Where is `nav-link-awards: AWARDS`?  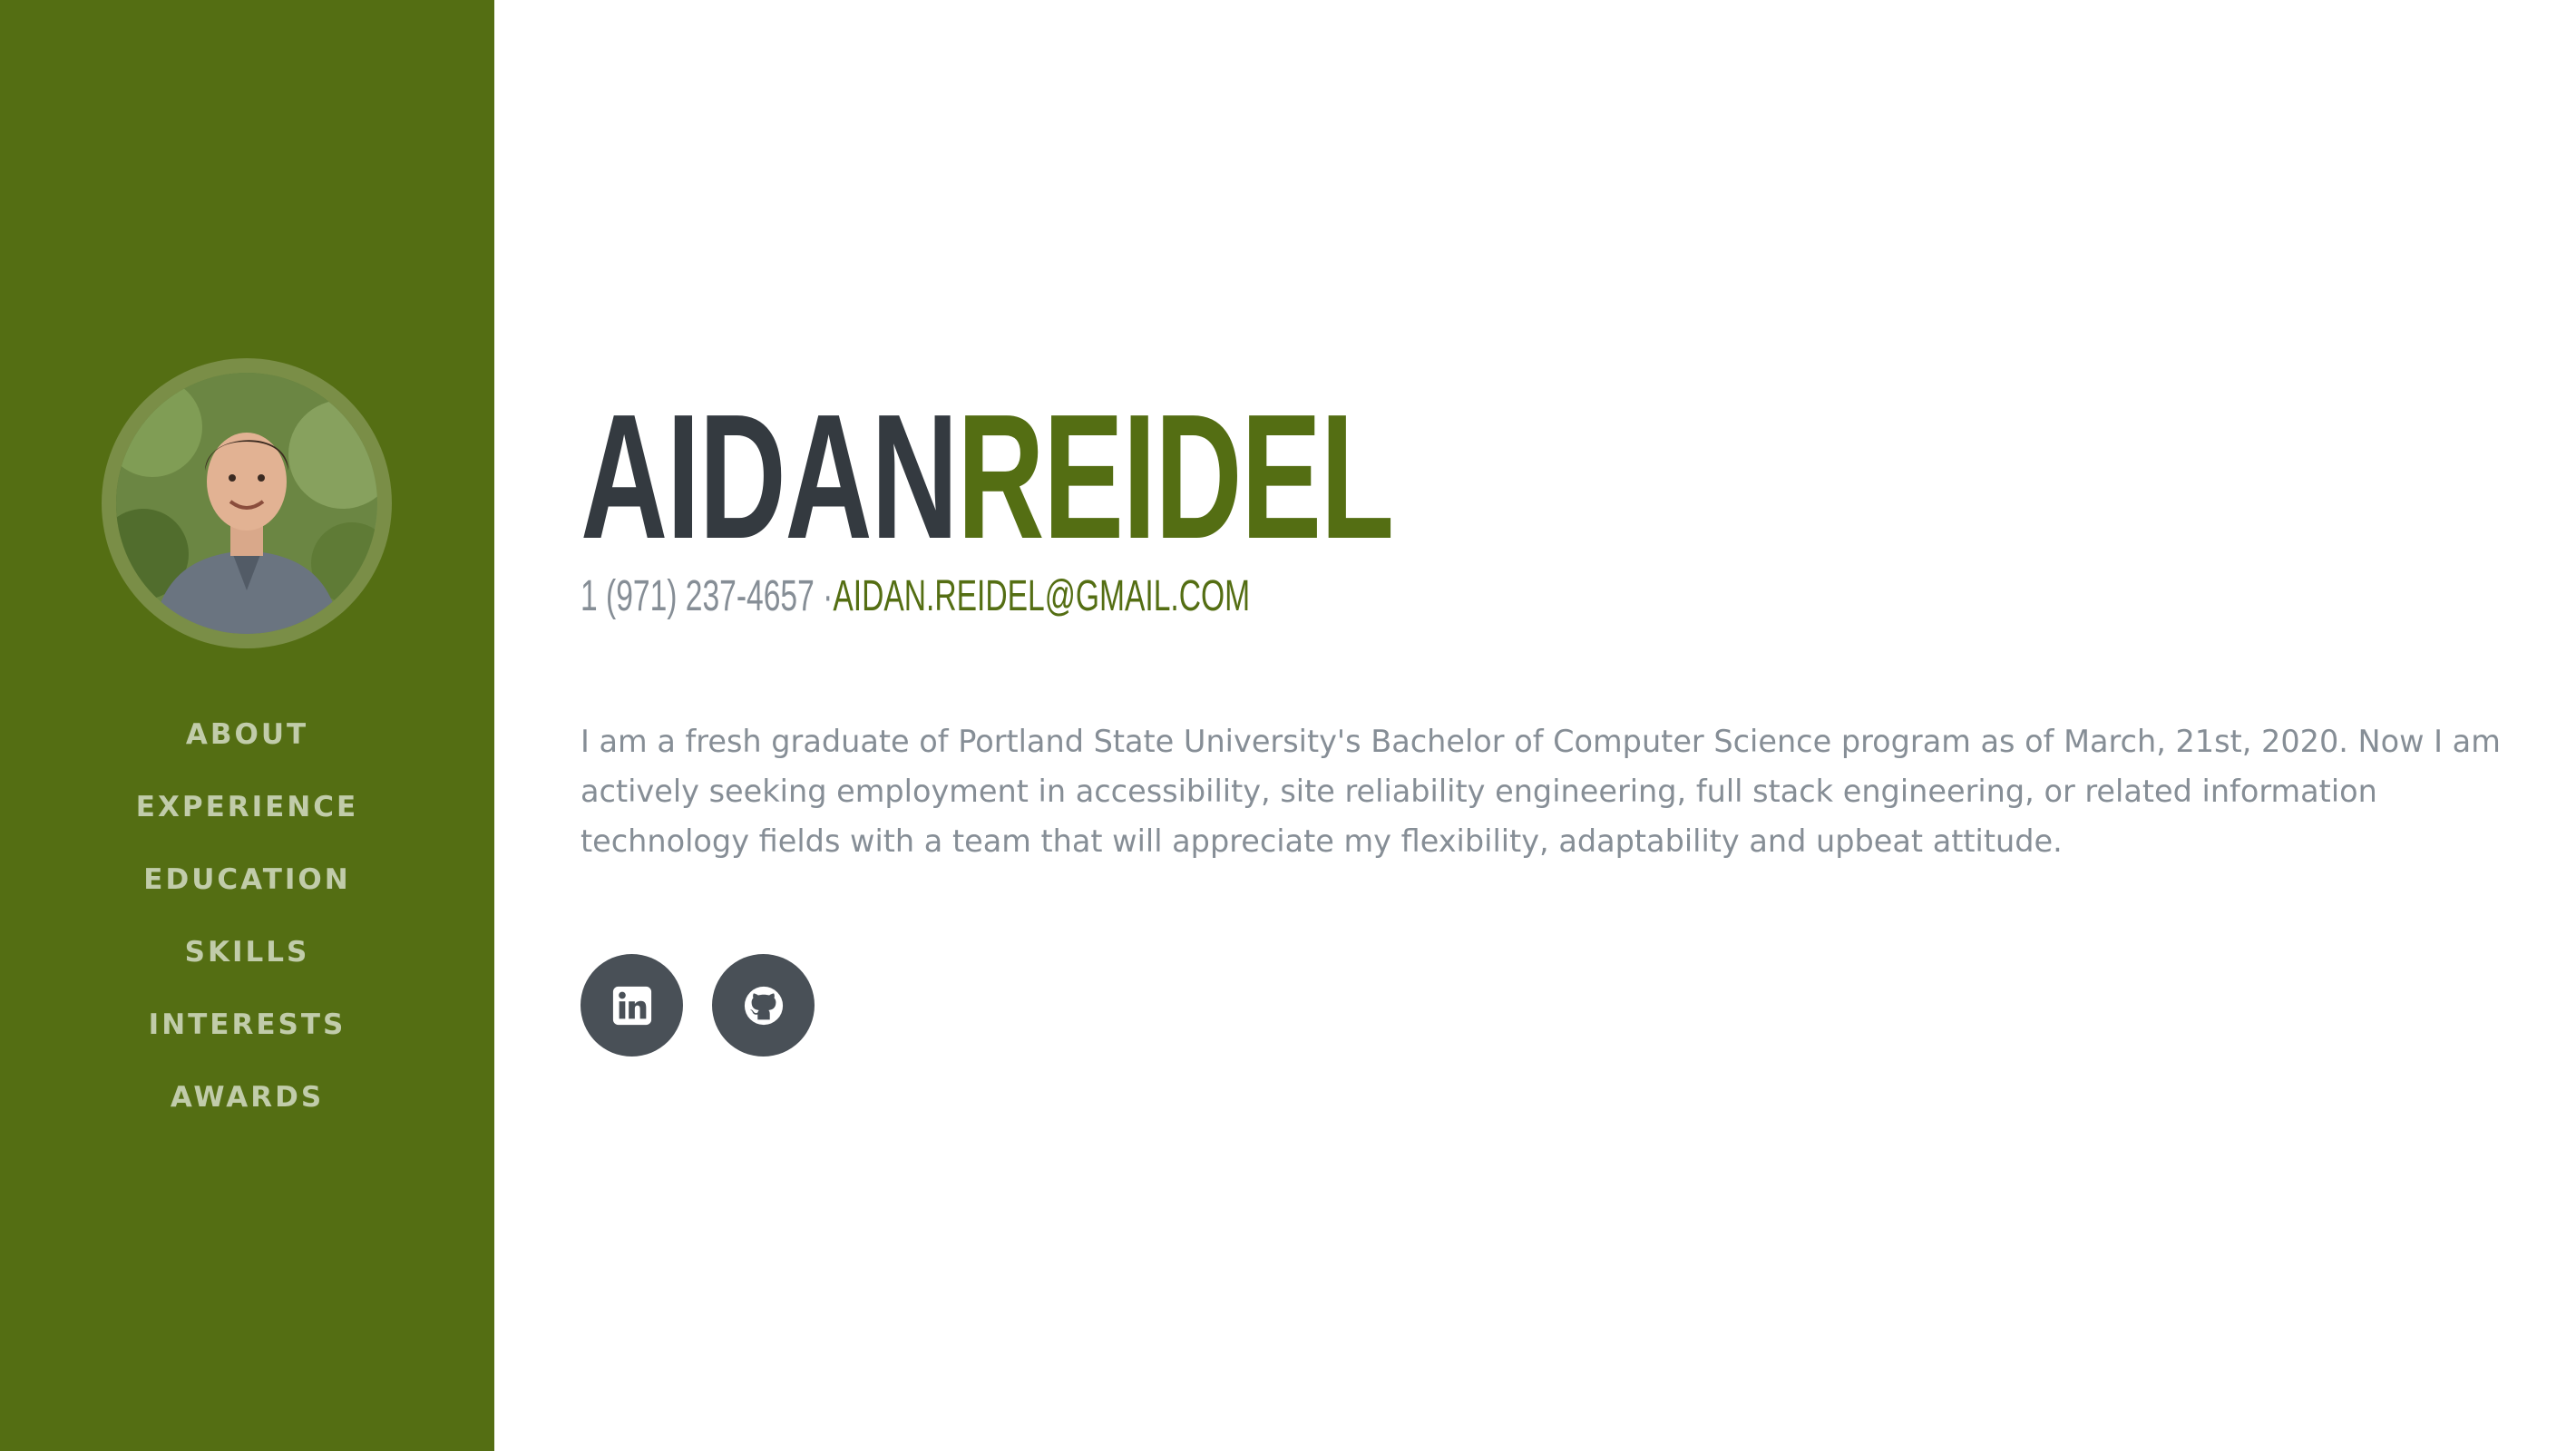 nav-link-awards: AWARDS is located at coordinates (247, 1098).